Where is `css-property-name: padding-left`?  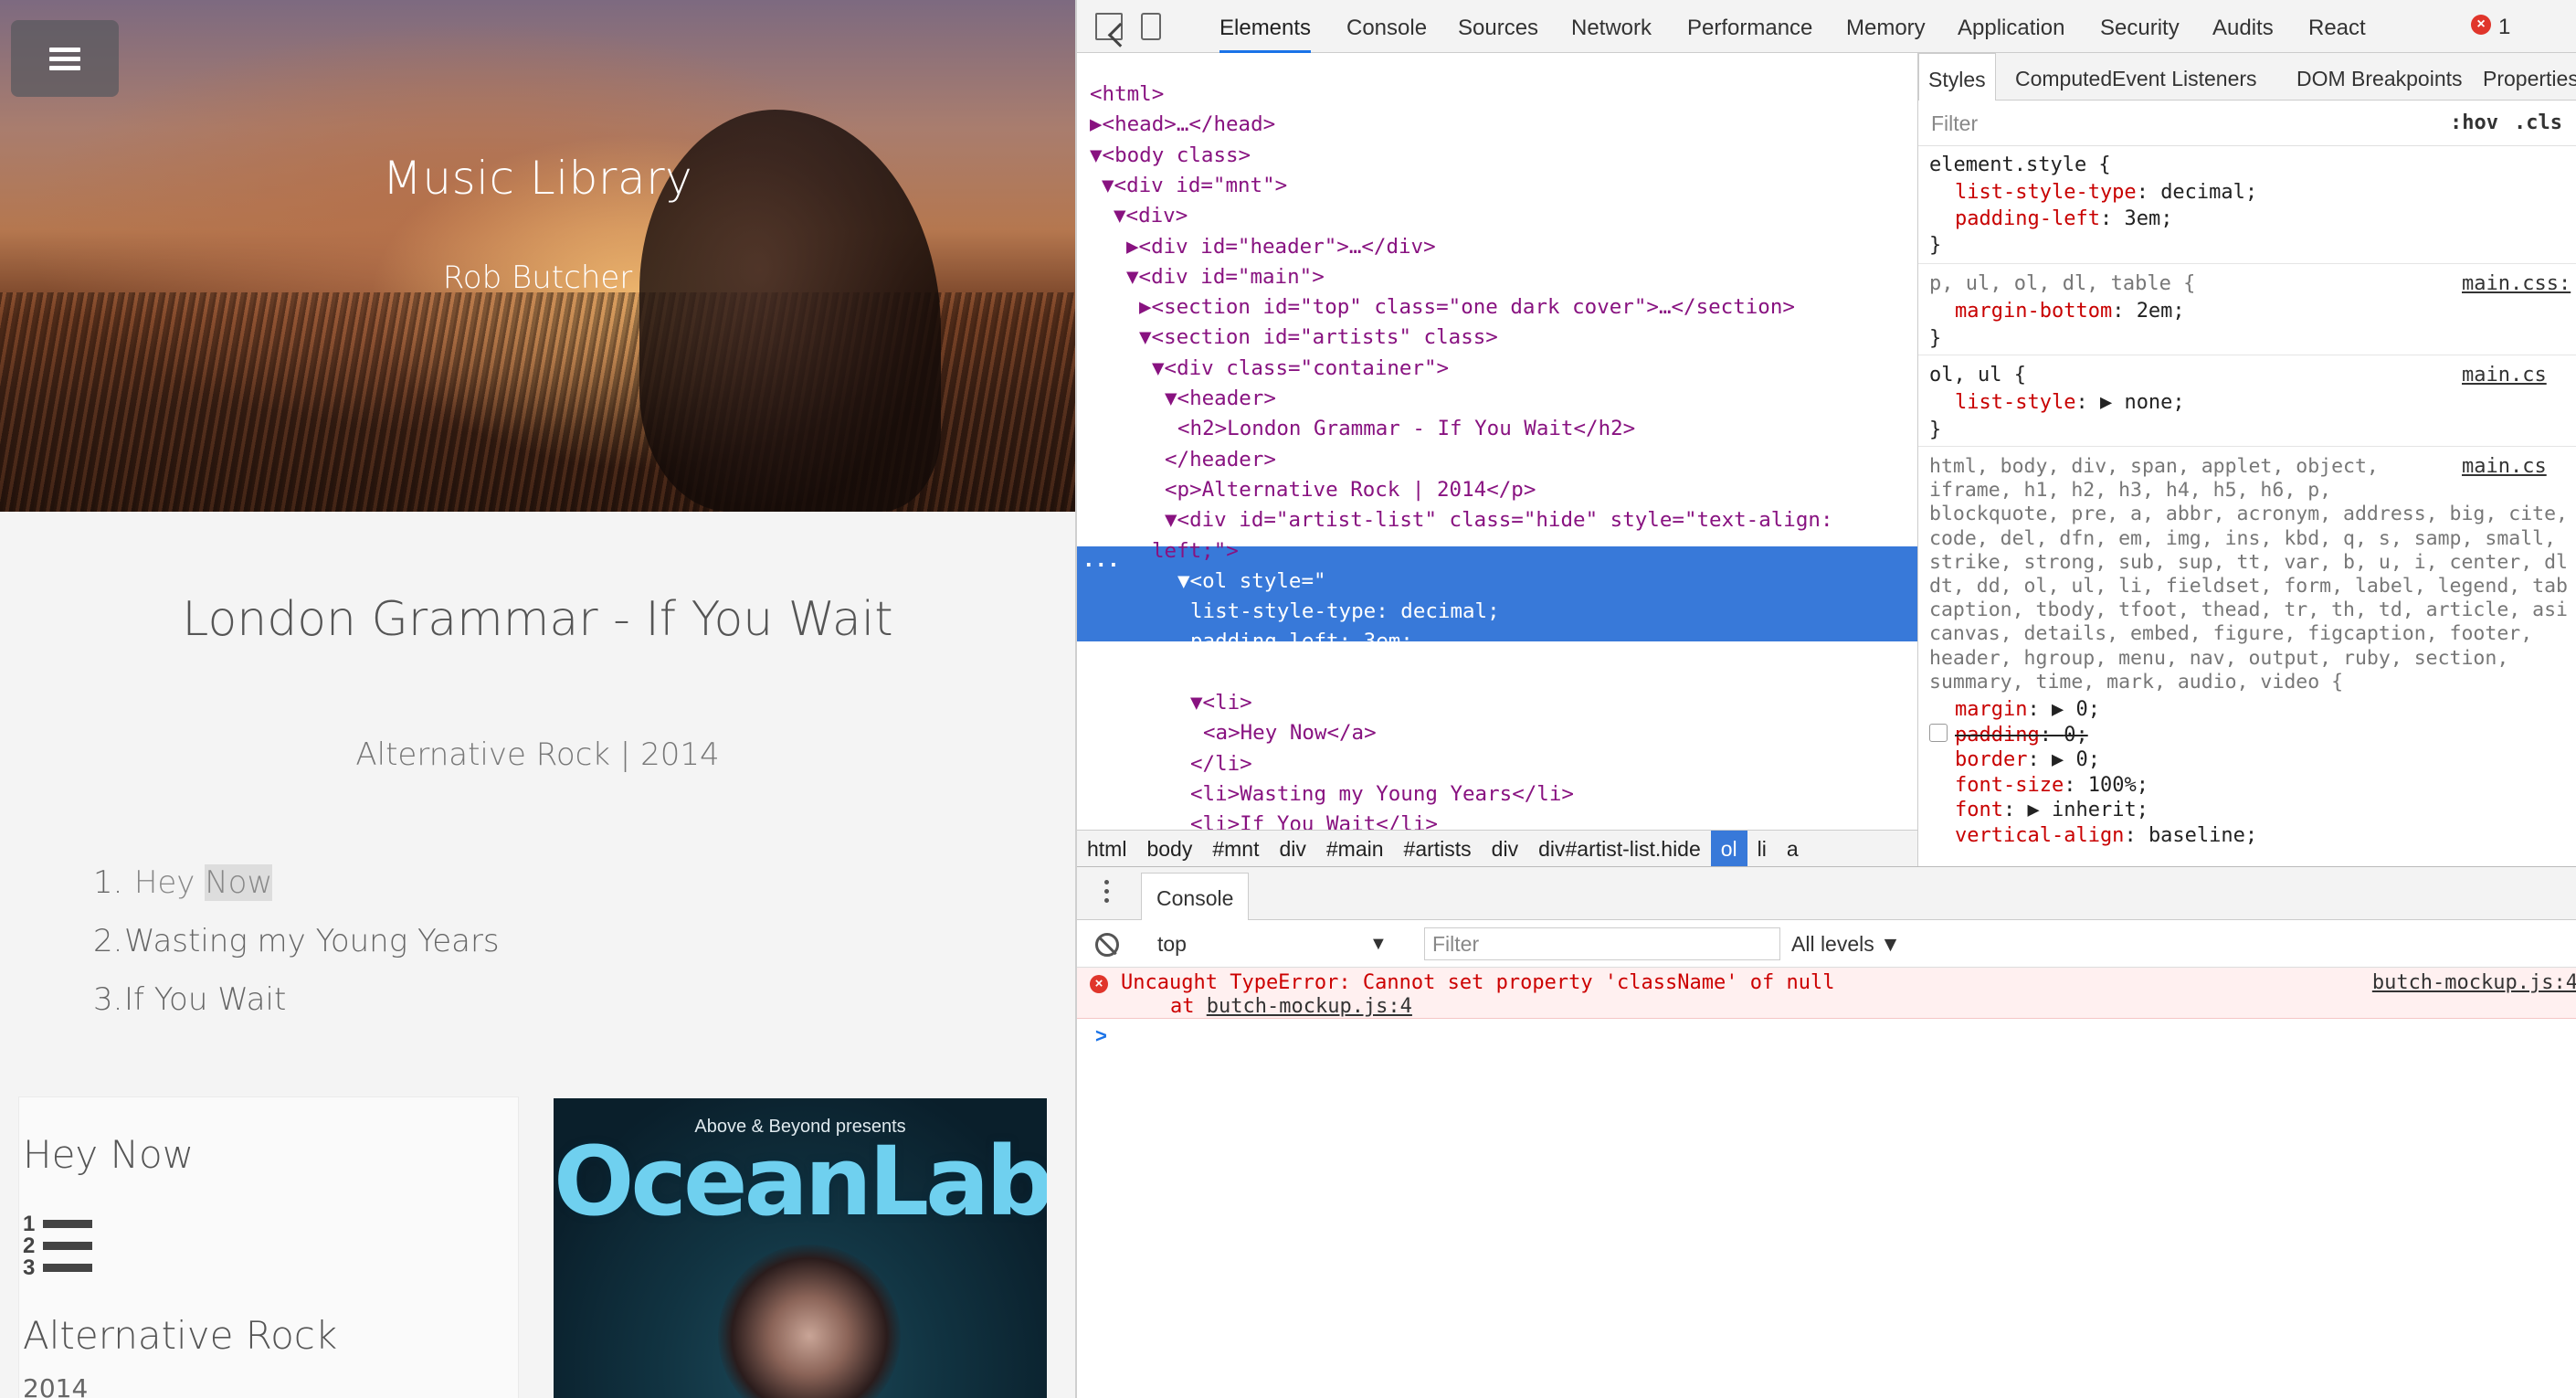
css-property-name: padding-left is located at coordinates (2027, 218).